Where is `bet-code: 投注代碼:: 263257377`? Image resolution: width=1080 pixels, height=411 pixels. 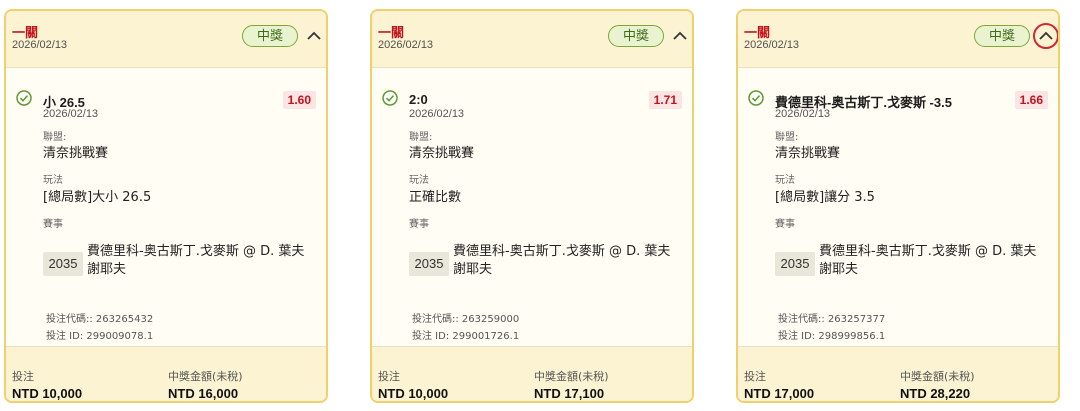
bet-code: 投注代碼:: 263257377 is located at coordinates (832, 319).